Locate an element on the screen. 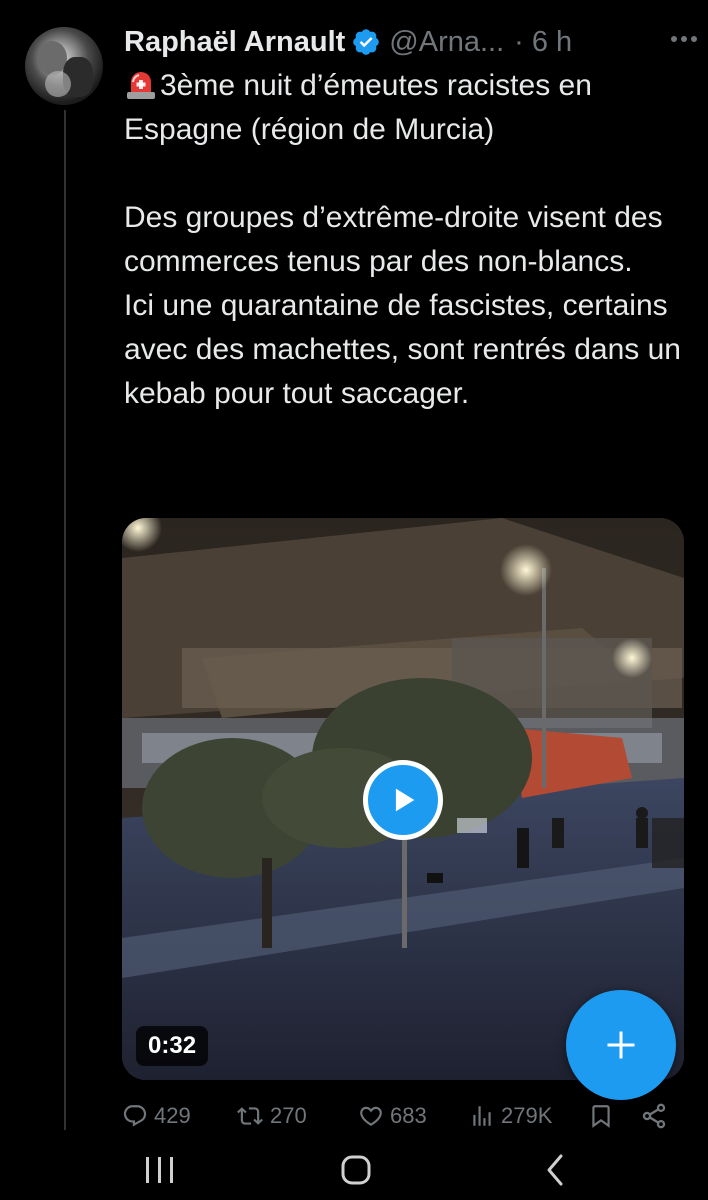 Image resolution: width=708 pixels, height=1200 pixels. back-icon is located at coordinates (555, 1170).